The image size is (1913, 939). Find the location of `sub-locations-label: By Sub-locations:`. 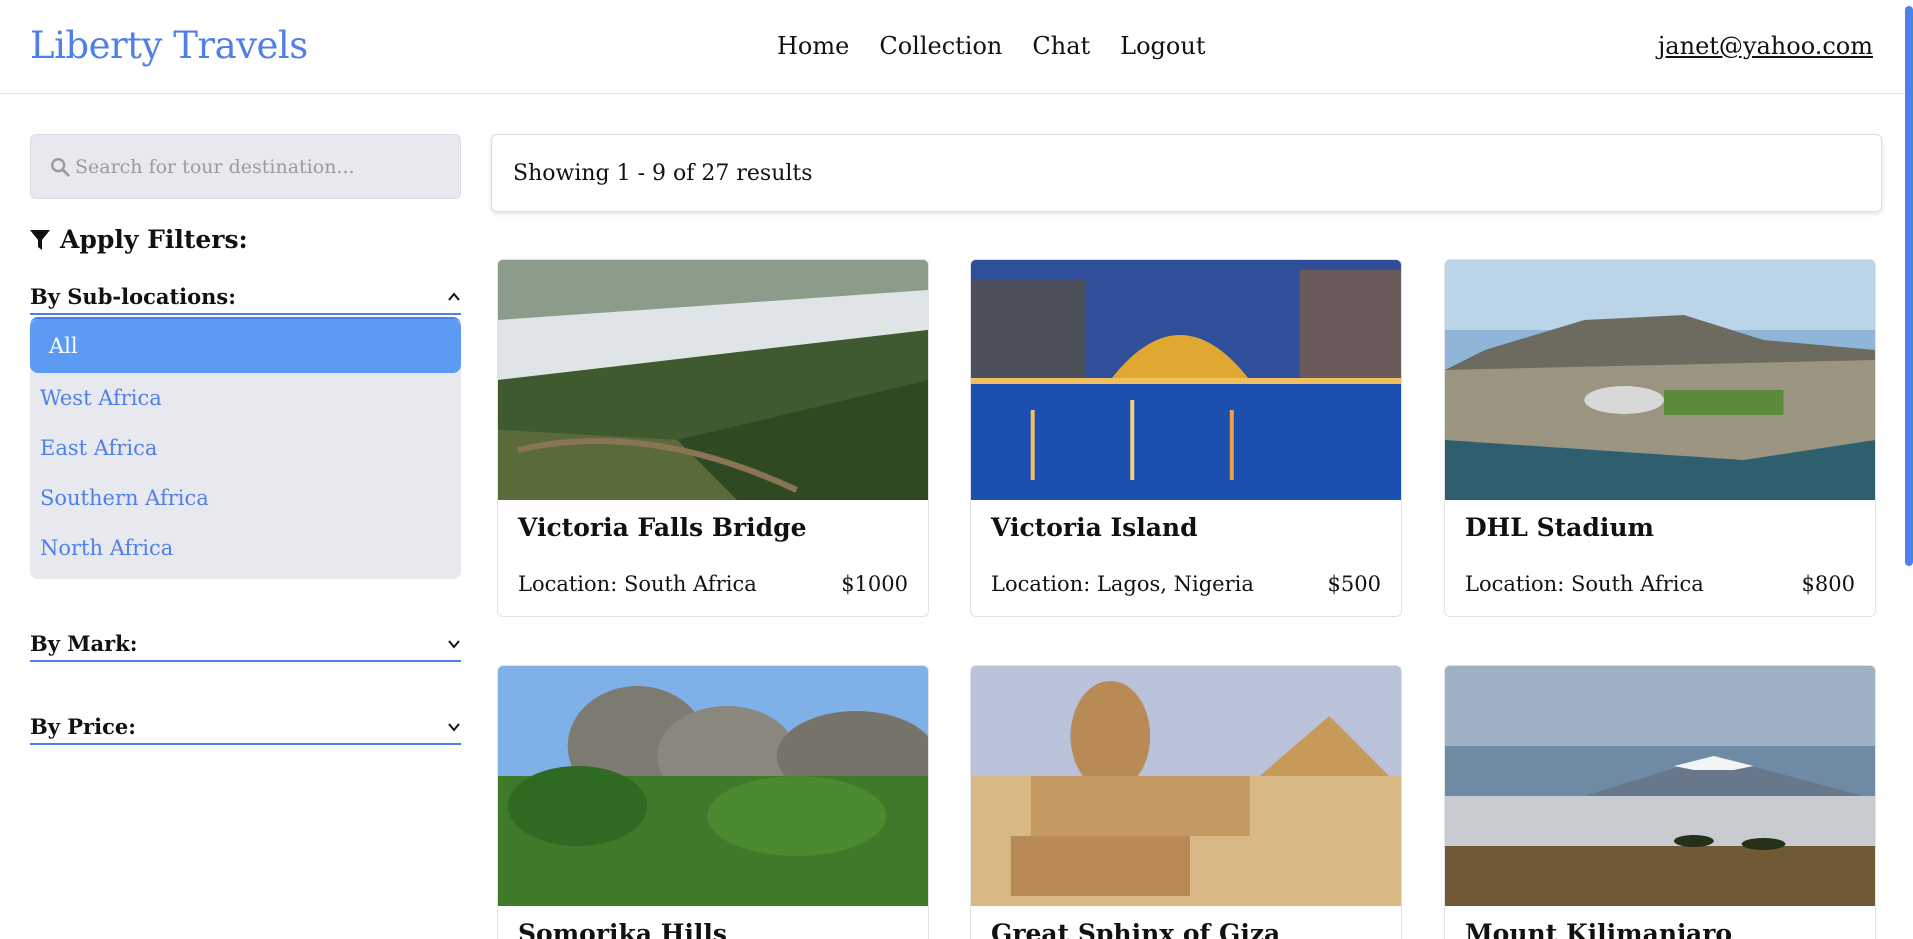

sub-locations-label: By Sub-locations: is located at coordinates (133, 296).